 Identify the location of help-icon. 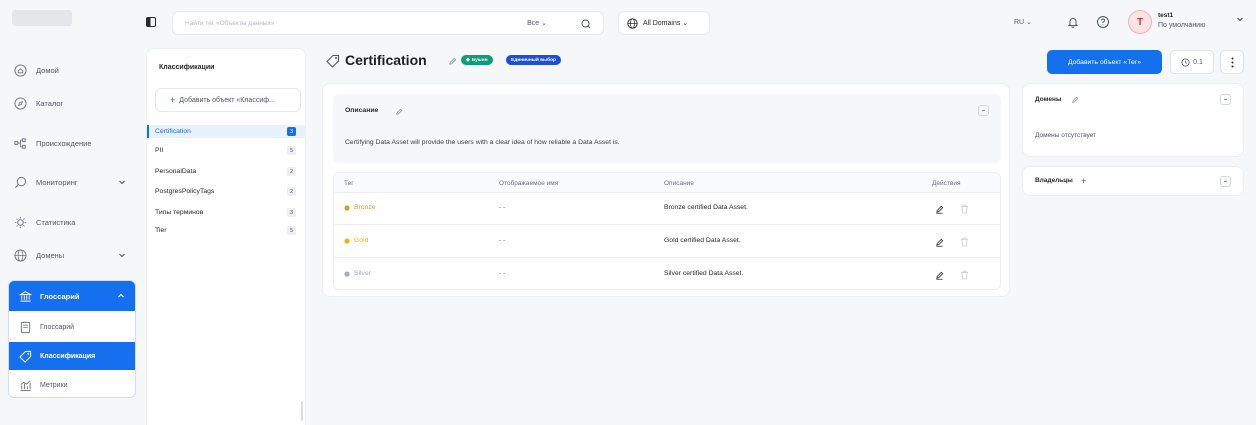
(1103, 22).